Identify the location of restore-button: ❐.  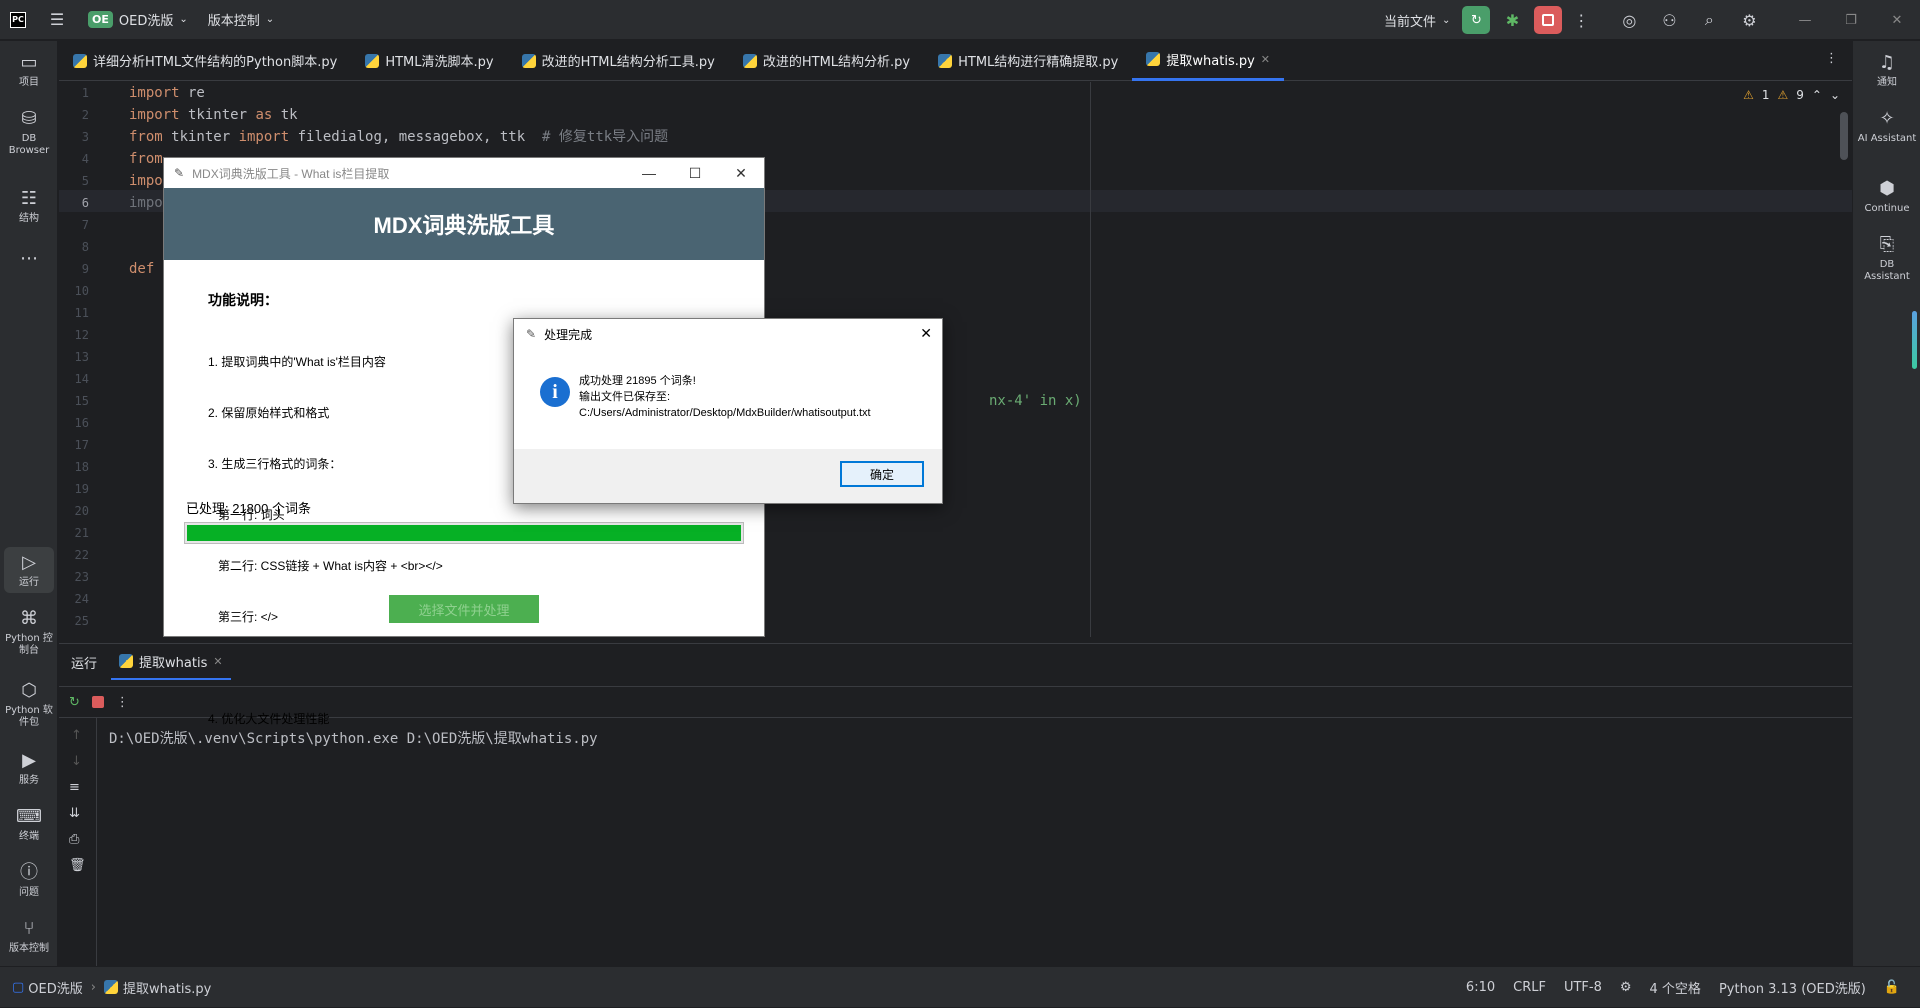
(1851, 20).